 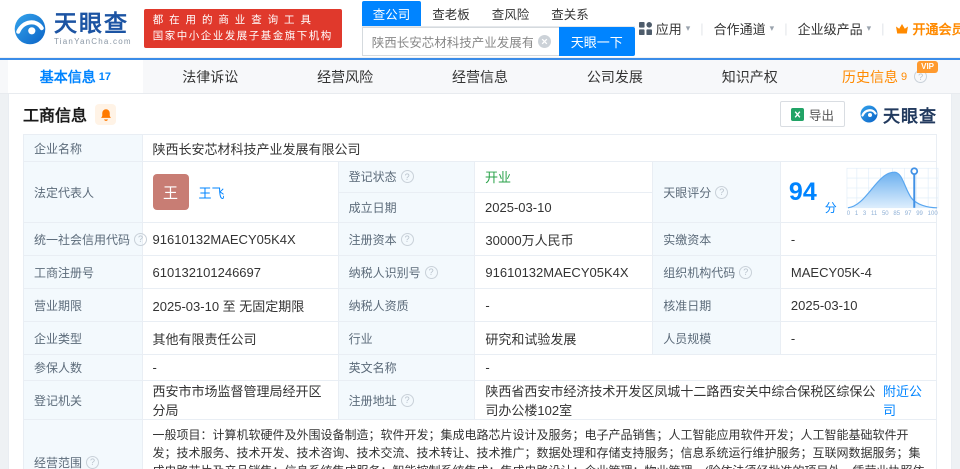 I want to click on subscribe-bell, so click(x=106, y=114).